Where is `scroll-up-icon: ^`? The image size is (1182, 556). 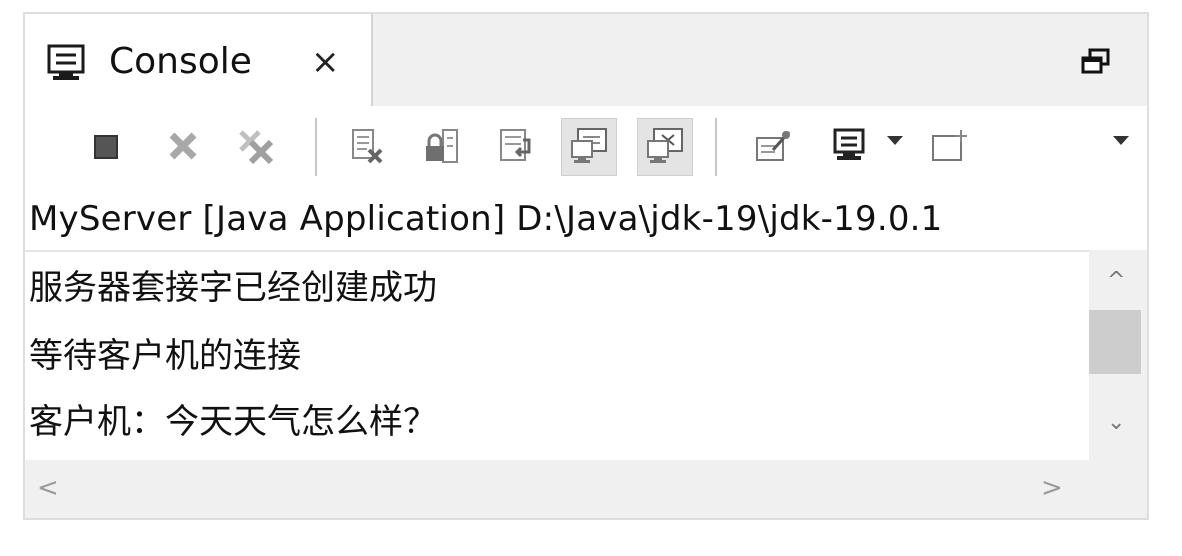
scroll-up-icon: ^ is located at coordinates (1116, 281).